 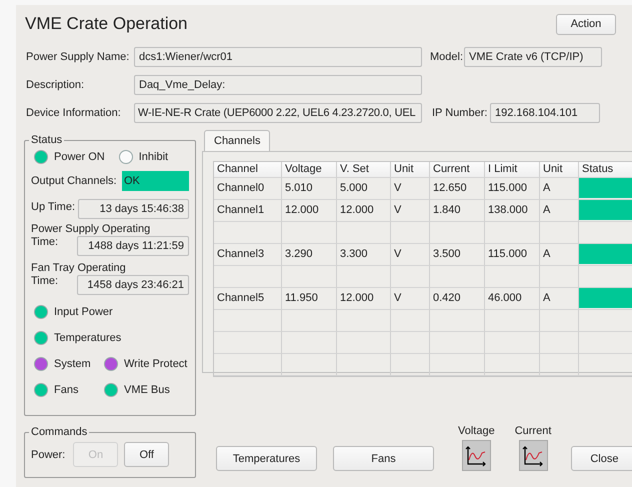 I want to click on table-cell: Channel3, so click(x=248, y=255).